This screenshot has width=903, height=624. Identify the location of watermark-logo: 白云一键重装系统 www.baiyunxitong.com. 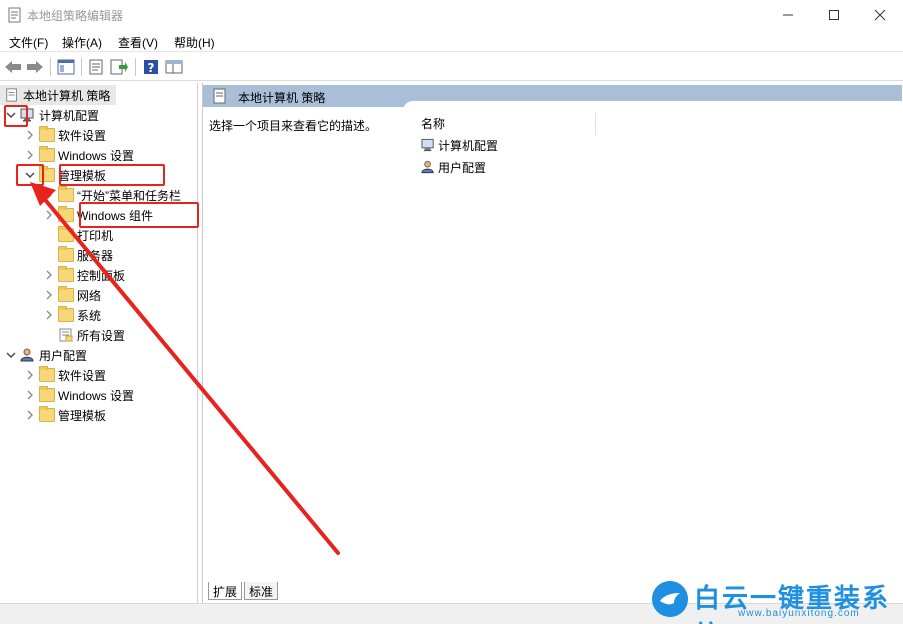
(774, 601).